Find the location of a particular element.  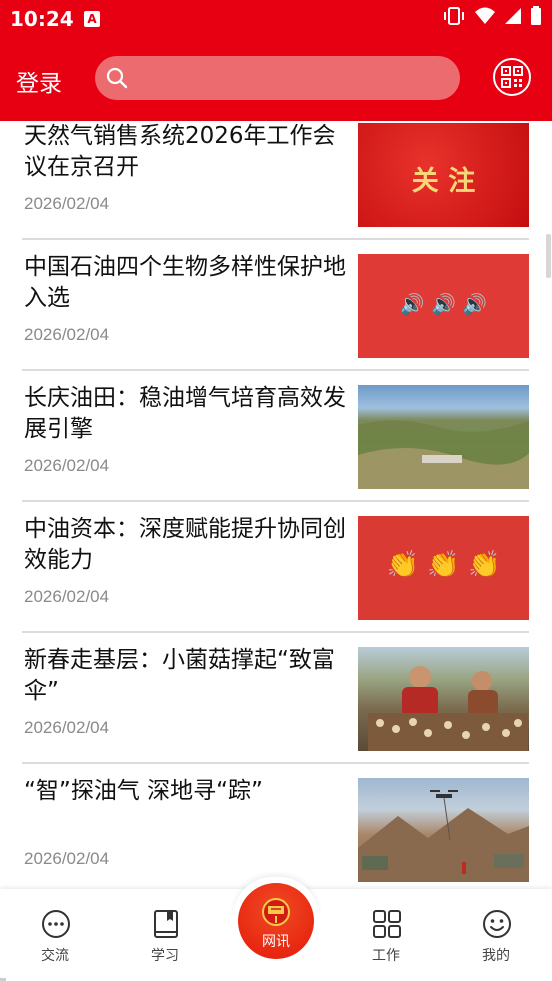

oilfield-landscape-image is located at coordinates (443, 454).